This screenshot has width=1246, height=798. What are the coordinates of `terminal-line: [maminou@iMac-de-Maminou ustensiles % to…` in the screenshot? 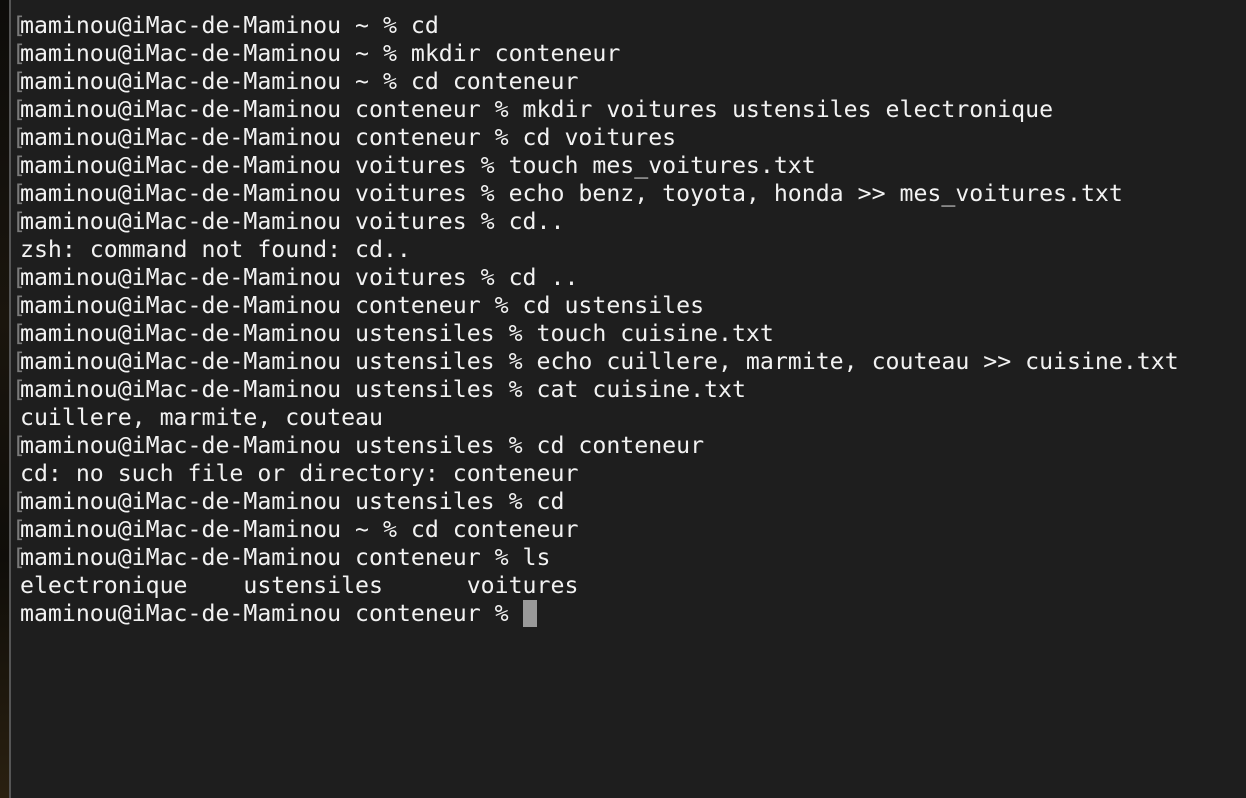 It's located at (628, 334).